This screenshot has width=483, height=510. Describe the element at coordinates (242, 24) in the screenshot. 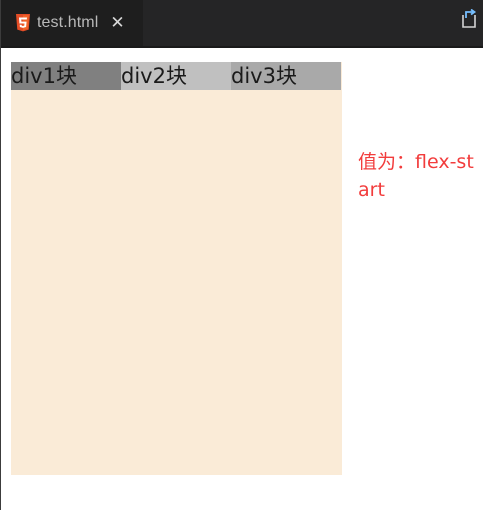

I see `editor-tab-bar: test.html ✕` at that location.